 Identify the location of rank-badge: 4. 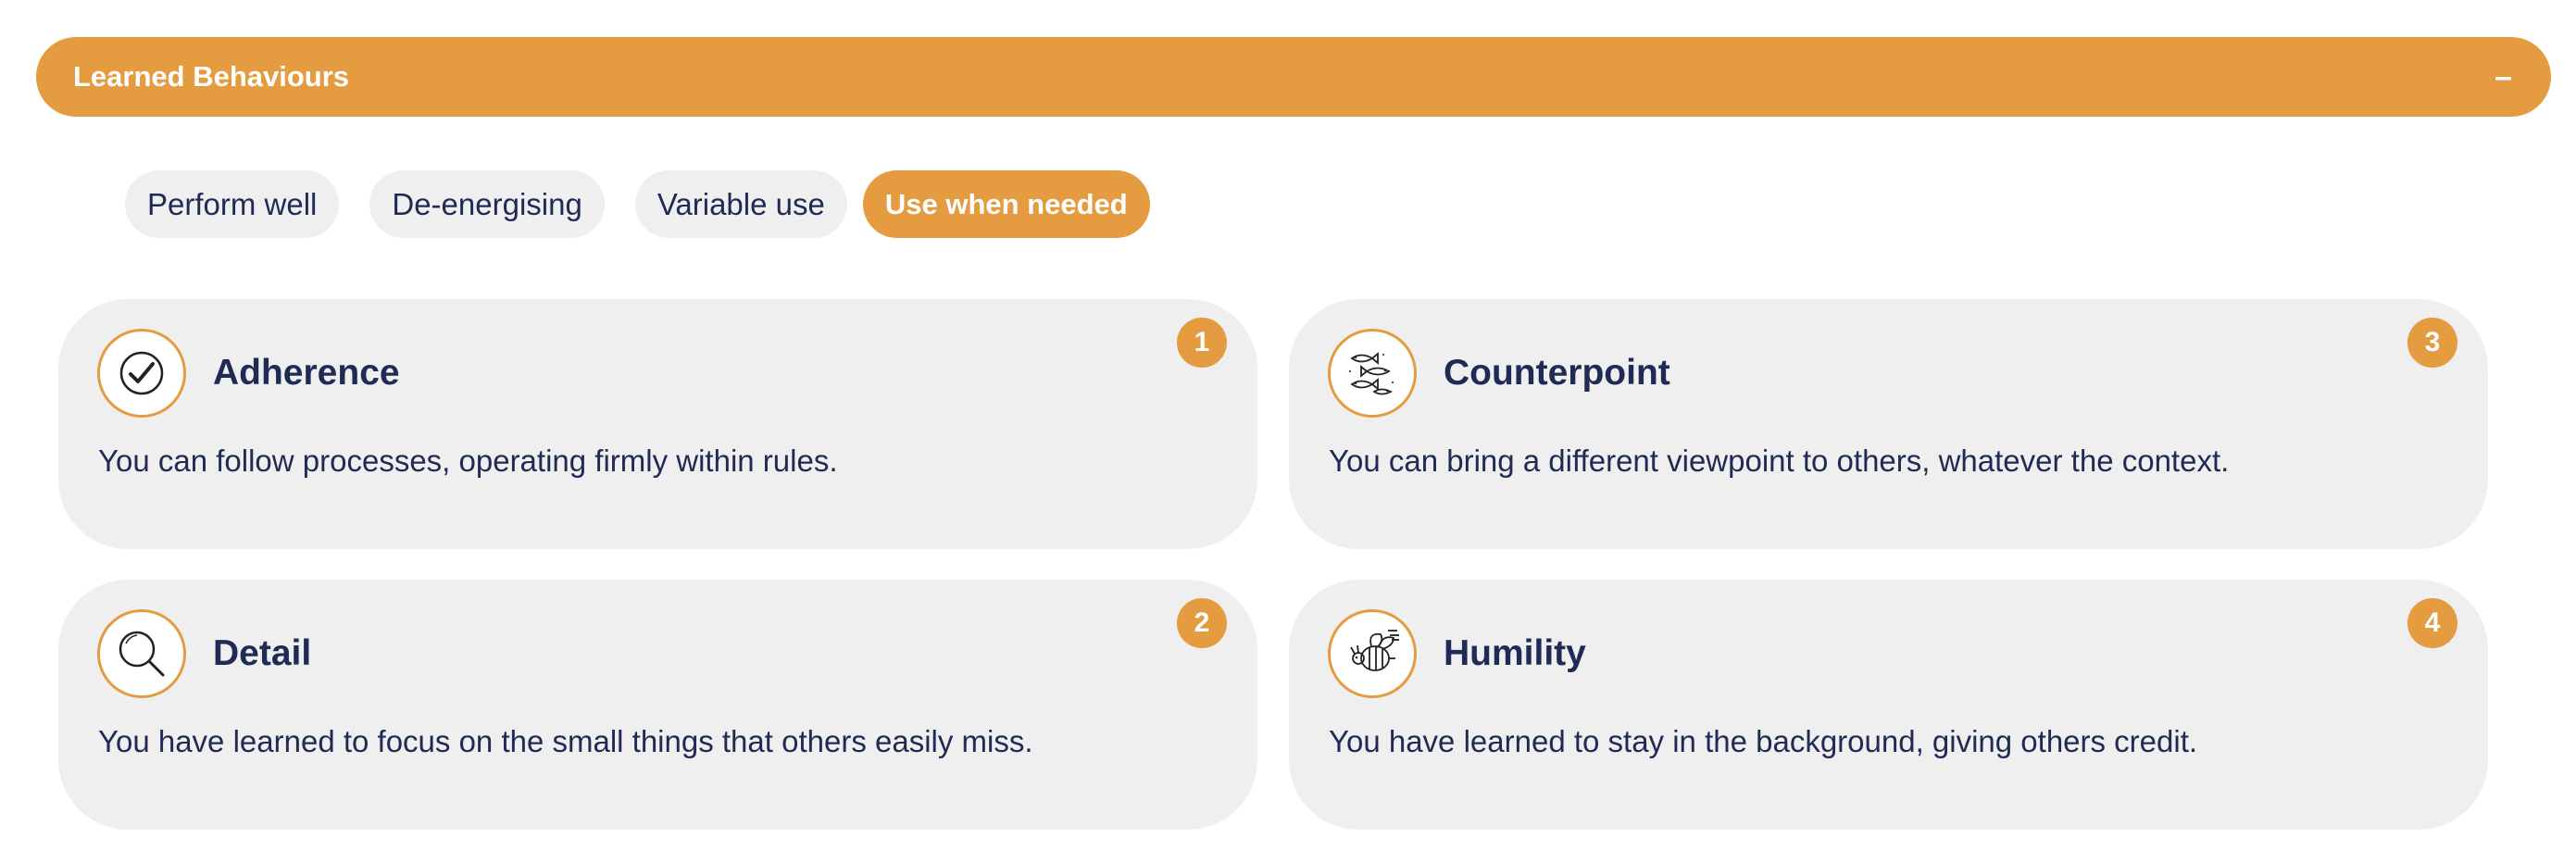
(2432, 623).